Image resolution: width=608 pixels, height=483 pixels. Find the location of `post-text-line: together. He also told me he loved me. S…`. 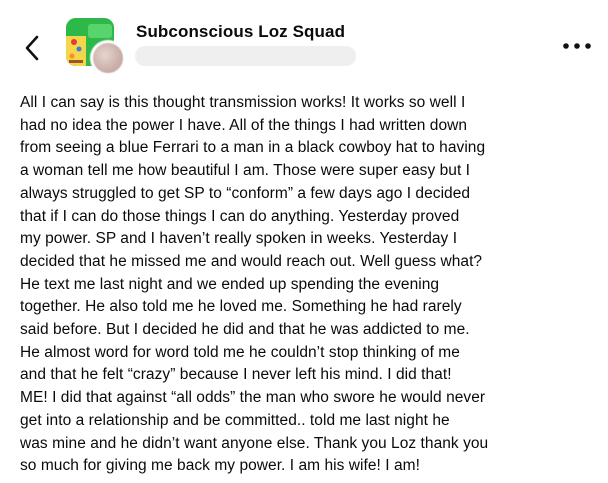

post-text-line: together. He also told me he loved me. S… is located at coordinates (241, 307).